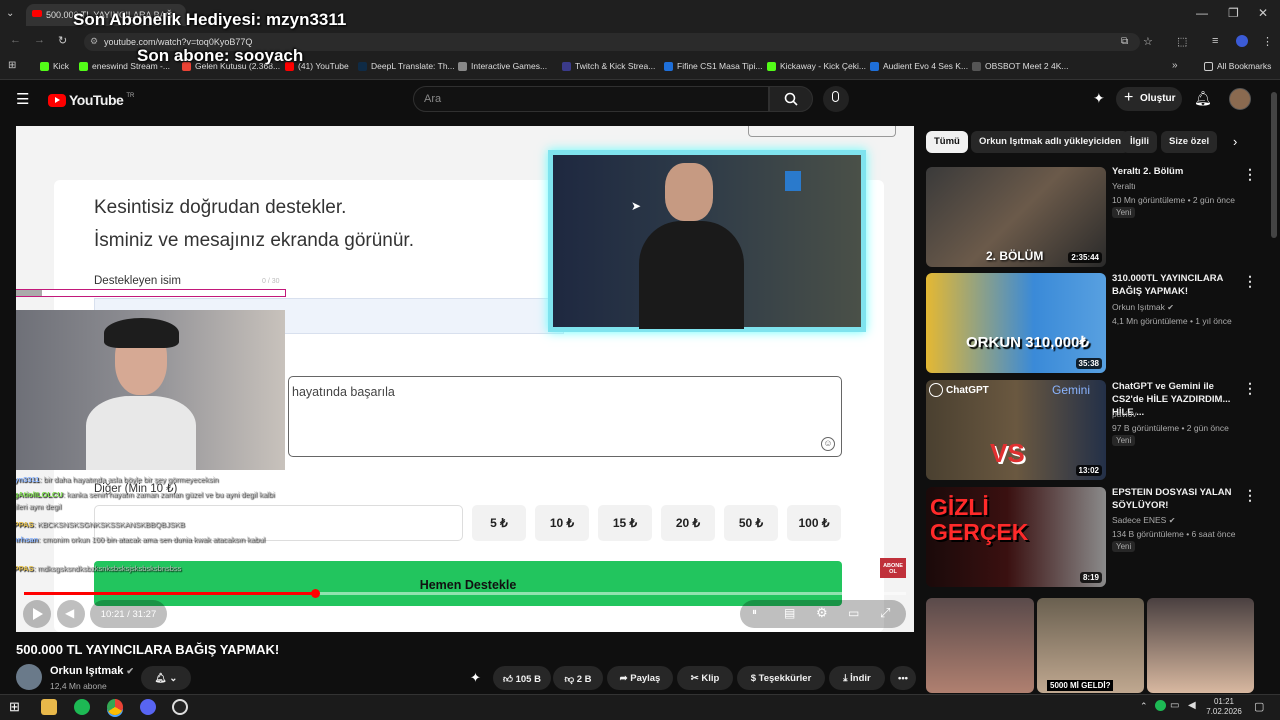  Describe the element at coordinates (857, 678) in the screenshot. I see `download-button: ⤓ İndir` at that location.